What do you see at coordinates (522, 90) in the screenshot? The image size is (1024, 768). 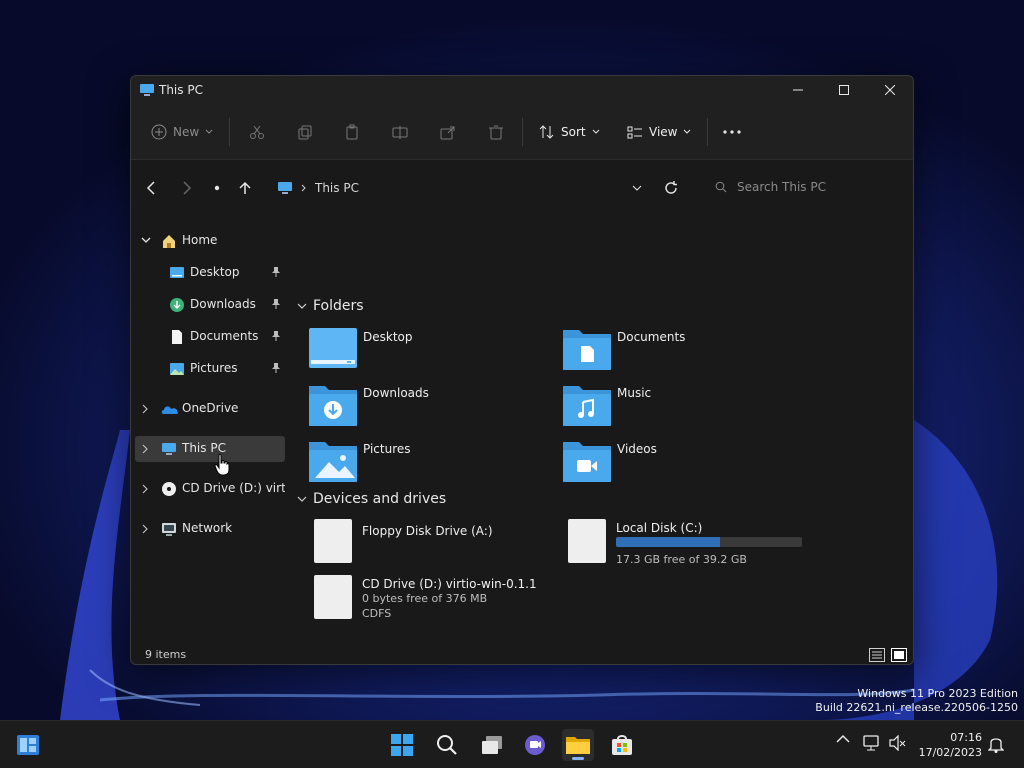 I see `title-bar: This PC` at bounding box center [522, 90].